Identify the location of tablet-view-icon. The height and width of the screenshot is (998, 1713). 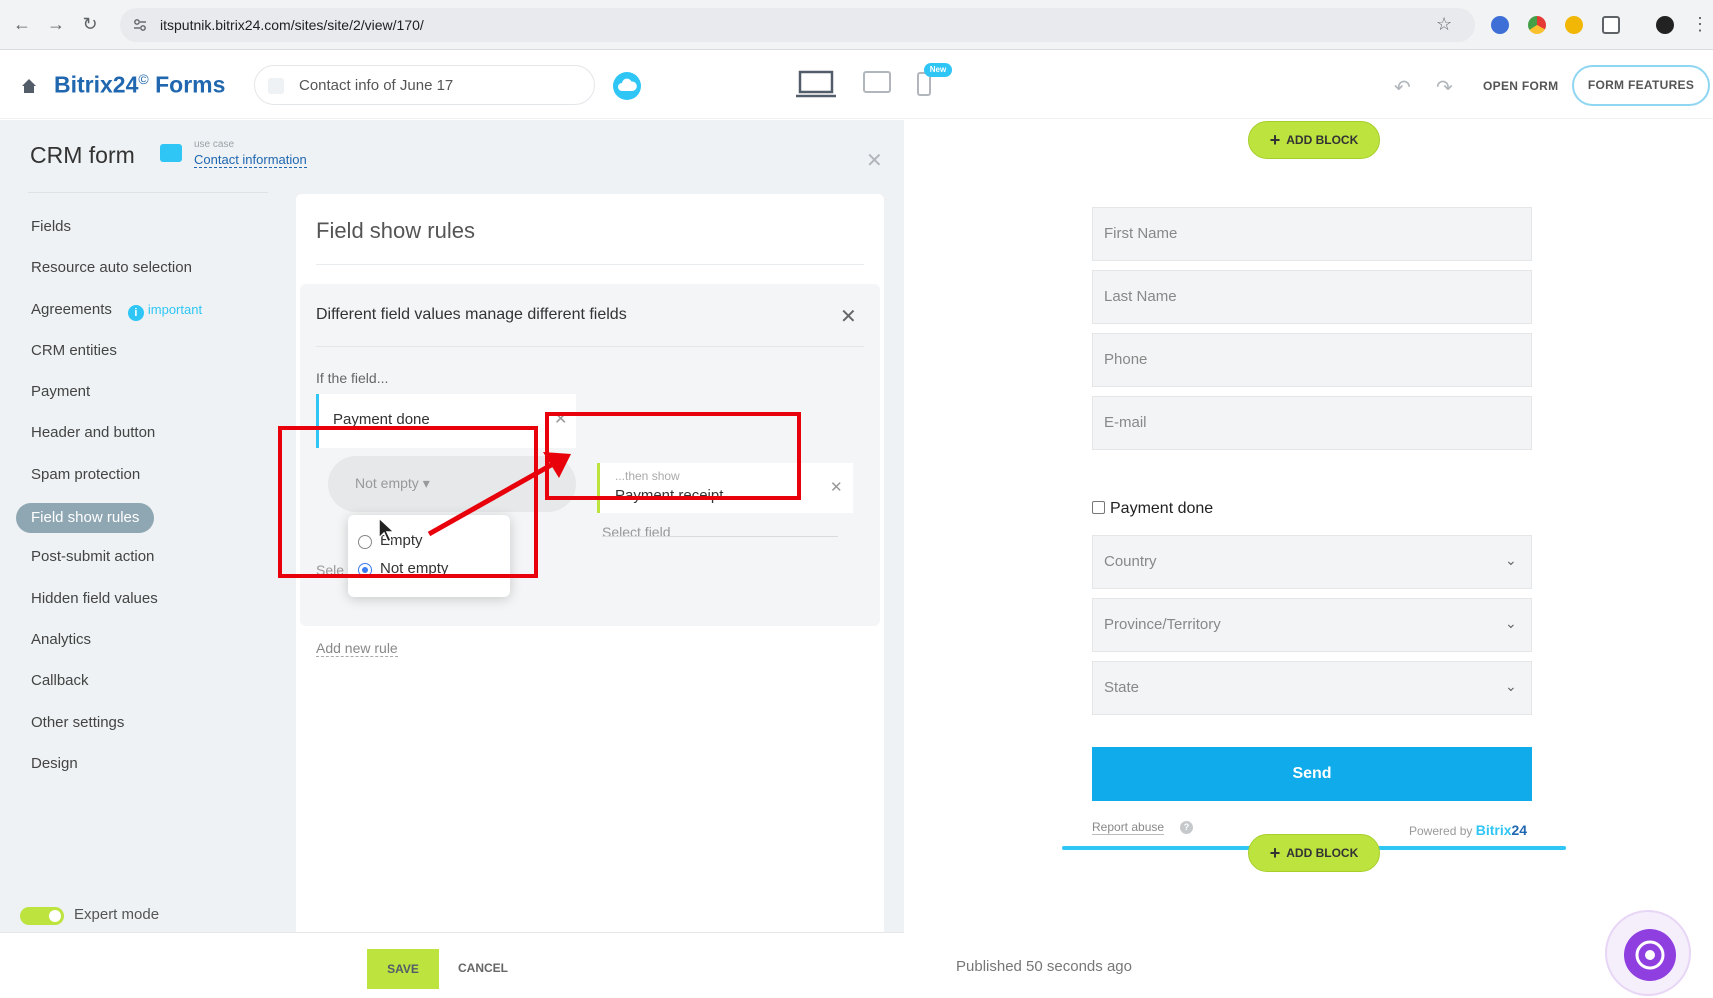
(877, 82).